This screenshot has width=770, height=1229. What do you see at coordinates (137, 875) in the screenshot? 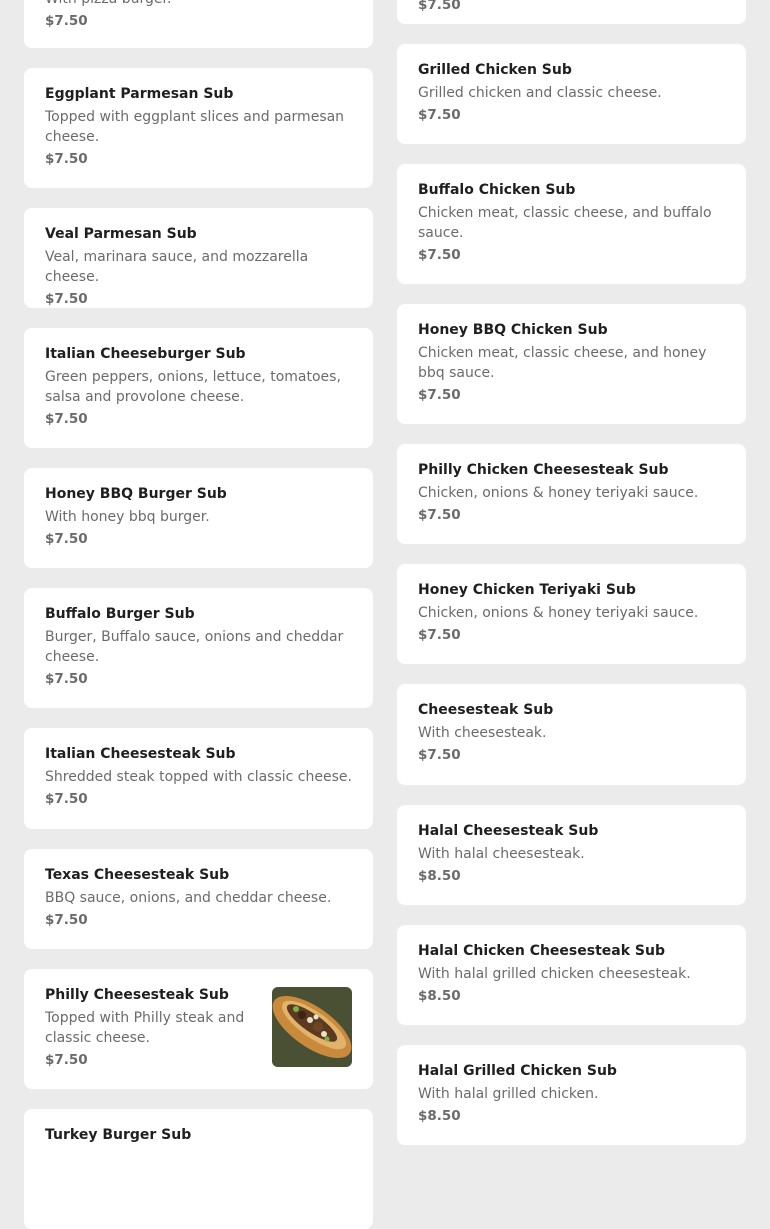
I see `item-name: Texas Cheesesteak Sub` at bounding box center [137, 875].